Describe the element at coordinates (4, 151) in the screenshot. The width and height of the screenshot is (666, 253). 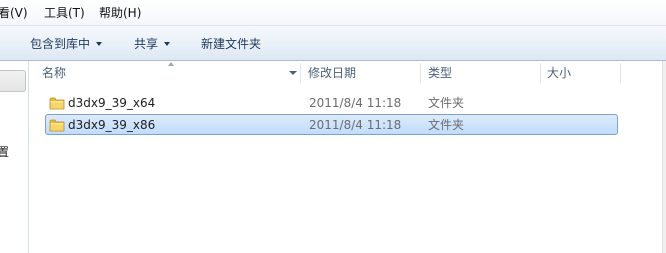
I see `nav-item-label: 置` at that location.